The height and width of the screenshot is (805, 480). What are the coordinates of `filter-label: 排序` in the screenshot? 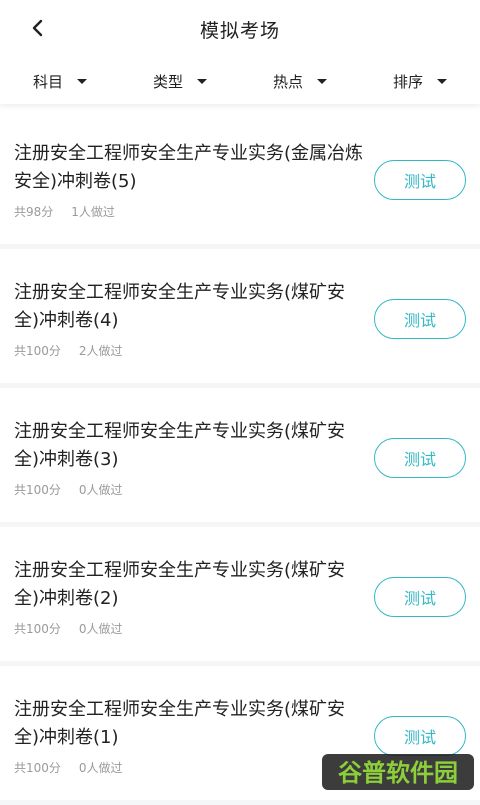 It's located at (407, 81).